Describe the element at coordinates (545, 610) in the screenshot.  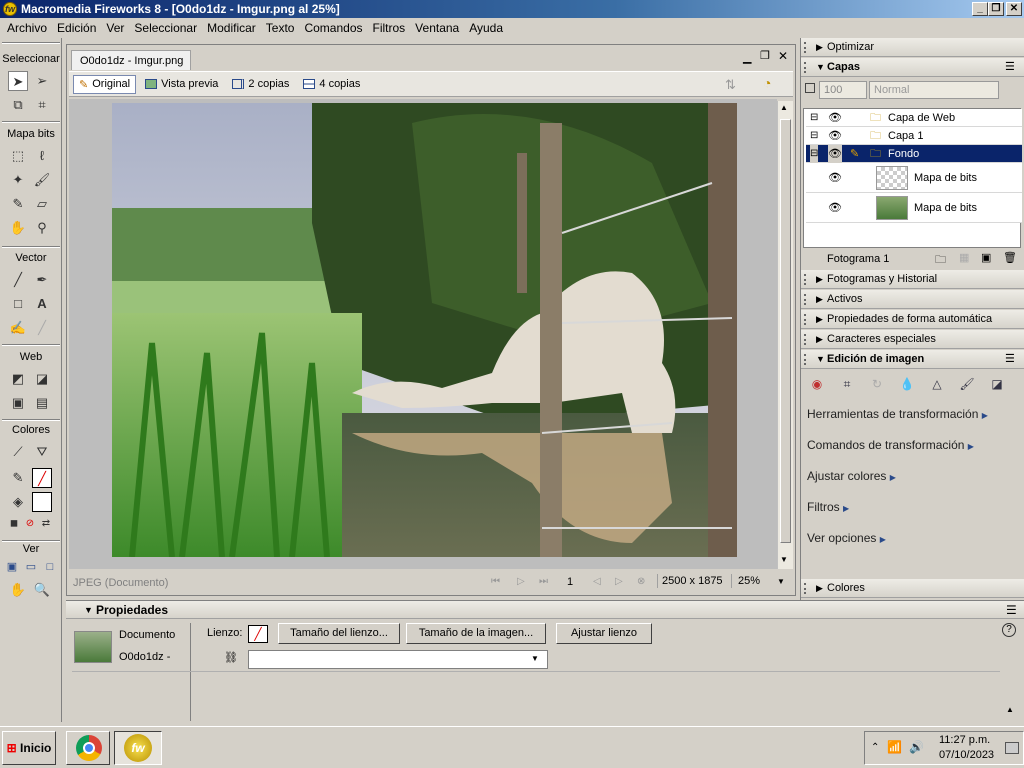
I see `properties-header: ▼ Propiedades ☰` at that location.